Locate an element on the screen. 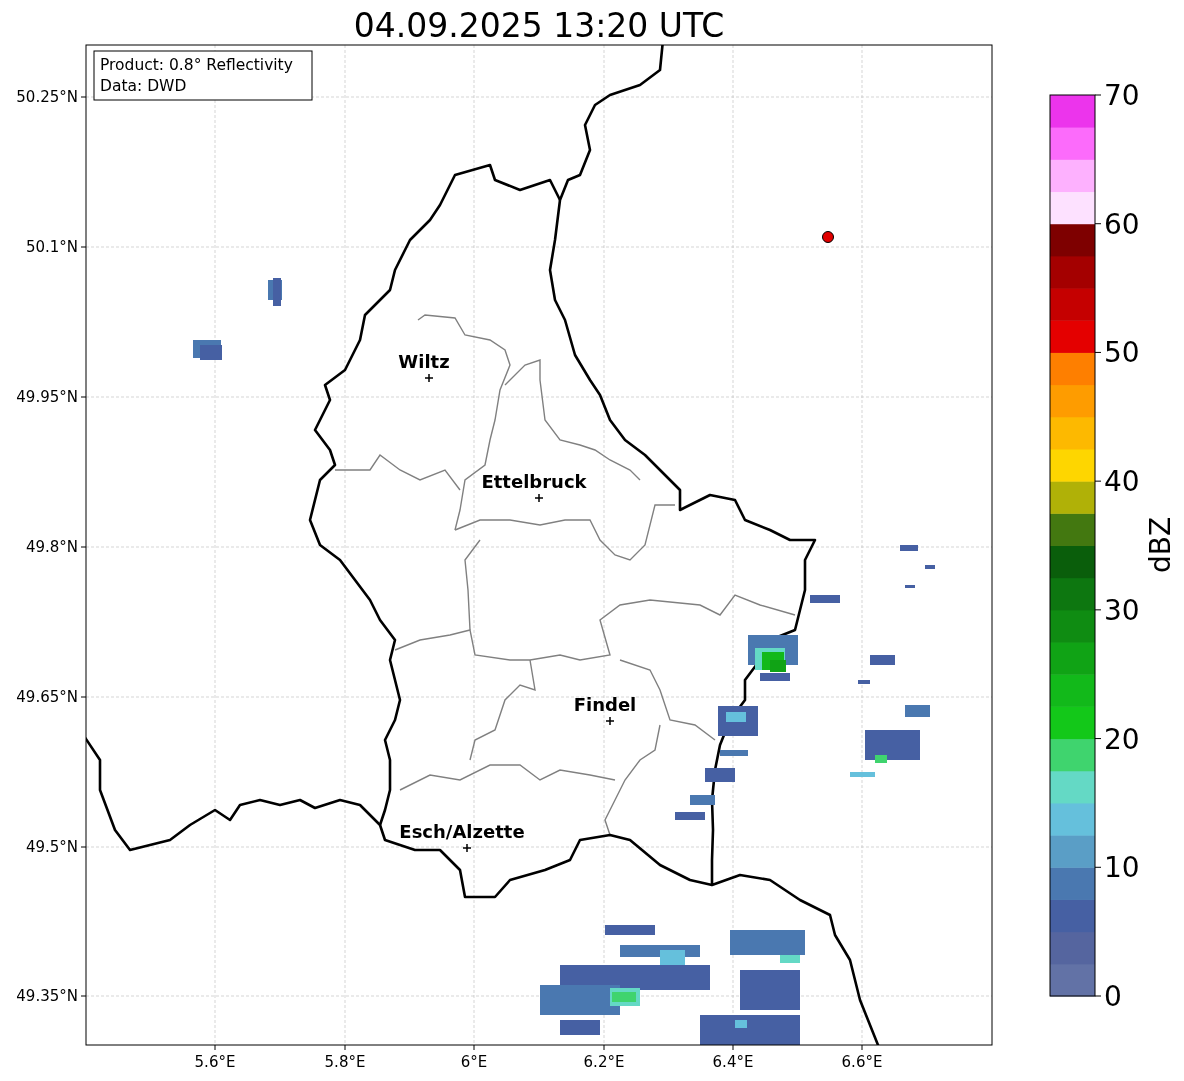 The height and width of the screenshot is (1081, 1184). x-tick-label: 5.6°E is located at coordinates (215, 1062).